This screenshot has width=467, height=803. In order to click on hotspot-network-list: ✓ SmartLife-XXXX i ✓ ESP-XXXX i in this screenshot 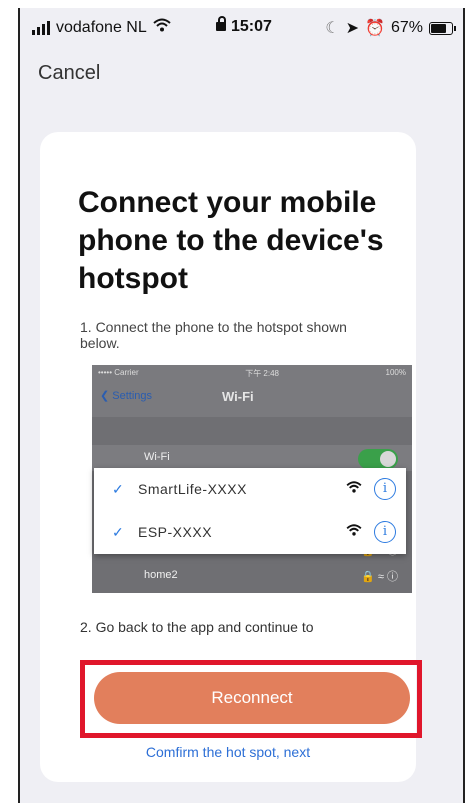, I will do `click(250, 511)`.